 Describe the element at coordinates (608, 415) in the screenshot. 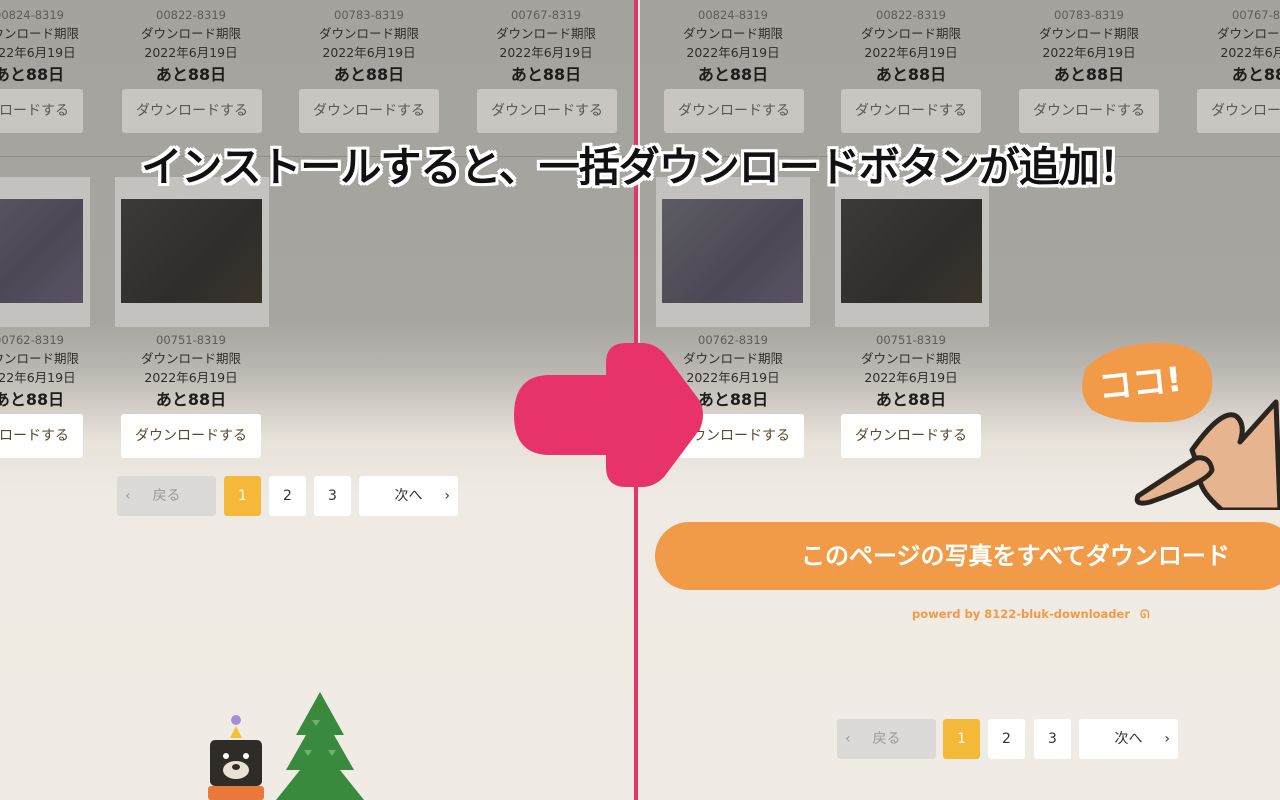

I see `arrow-right-icon` at that location.